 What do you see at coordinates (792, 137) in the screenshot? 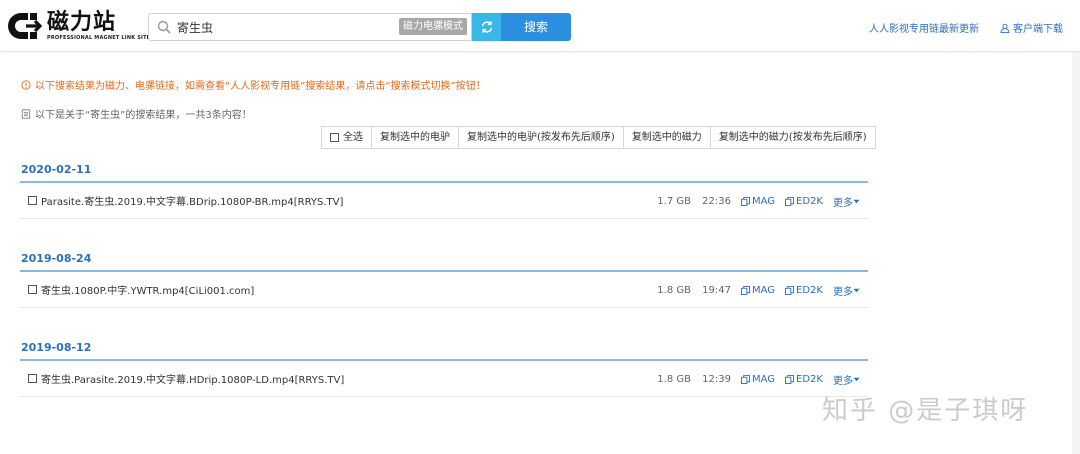
I see `copy-magnet-sorted-button: 复制选中的磁力(按发布先后顺序)` at bounding box center [792, 137].